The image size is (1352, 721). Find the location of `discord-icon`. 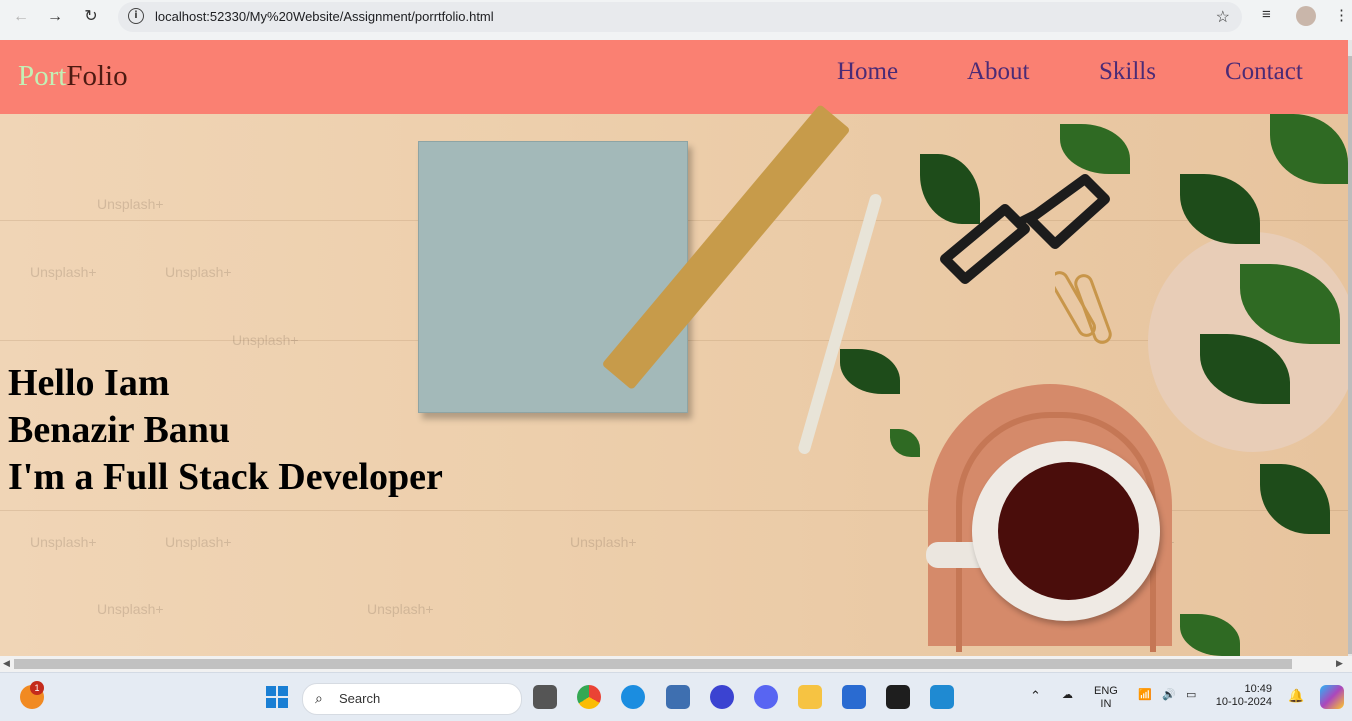

discord-icon is located at coordinates (766, 697).